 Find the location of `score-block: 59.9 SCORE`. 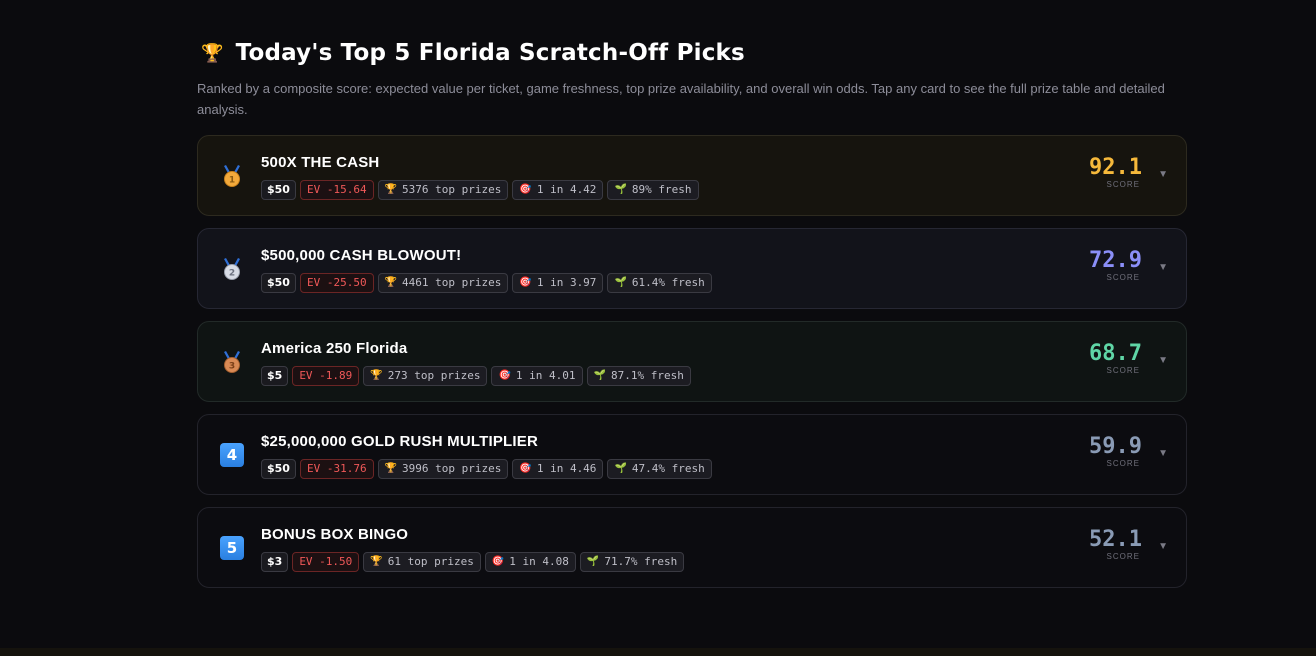

score-block: 59.9 SCORE is located at coordinates (1115, 451).